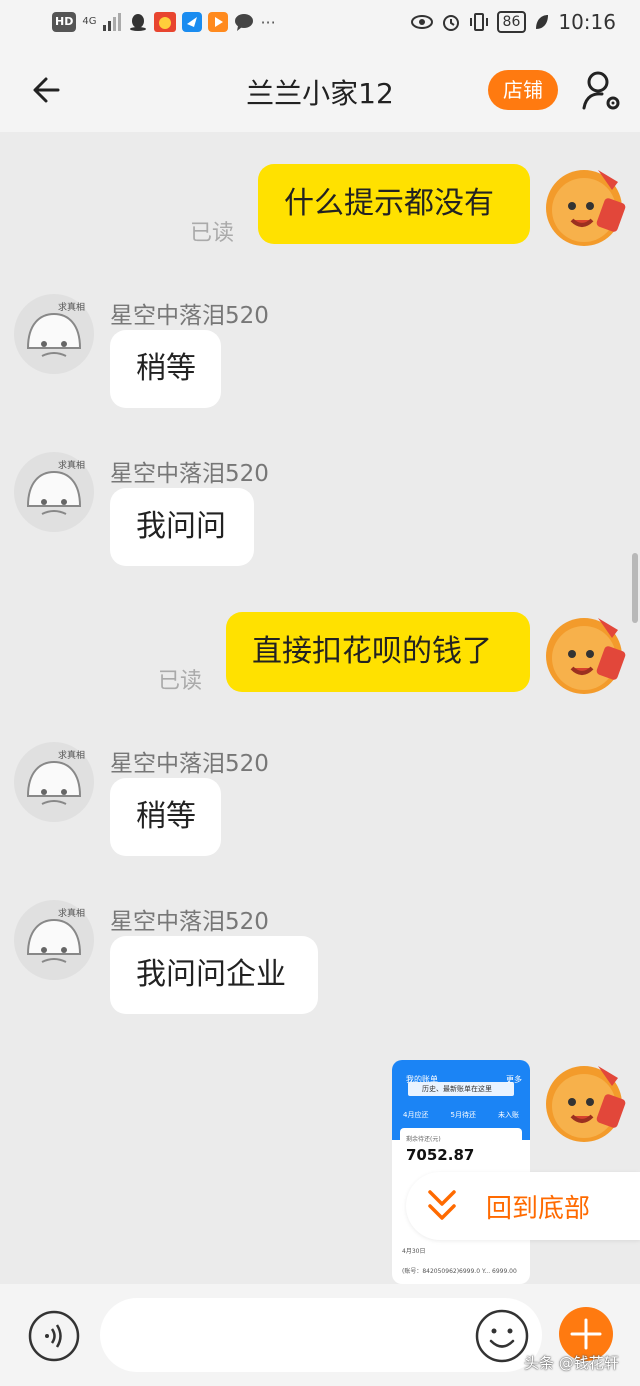 The image size is (640, 1386). What do you see at coordinates (54, 1336) in the screenshot?
I see `voice-icon` at bounding box center [54, 1336].